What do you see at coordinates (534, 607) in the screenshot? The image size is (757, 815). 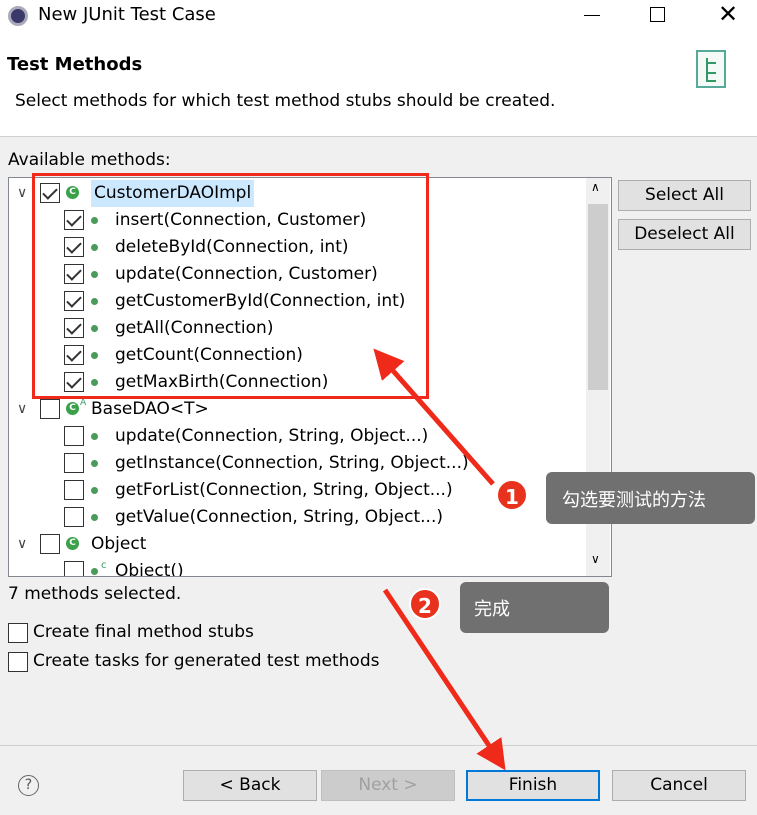 I see `annotation-callout-2: 完成` at bounding box center [534, 607].